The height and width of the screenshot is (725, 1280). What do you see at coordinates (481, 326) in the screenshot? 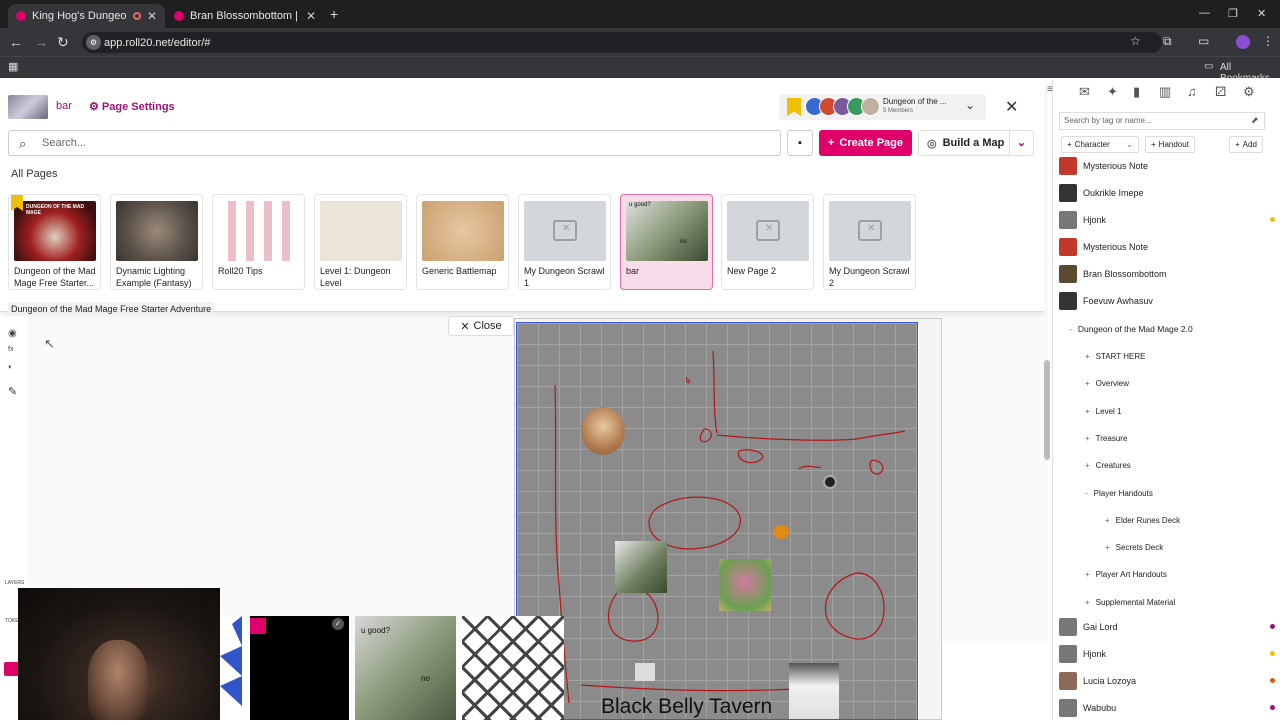
I see `close-map-button: ✕ Close` at bounding box center [481, 326].